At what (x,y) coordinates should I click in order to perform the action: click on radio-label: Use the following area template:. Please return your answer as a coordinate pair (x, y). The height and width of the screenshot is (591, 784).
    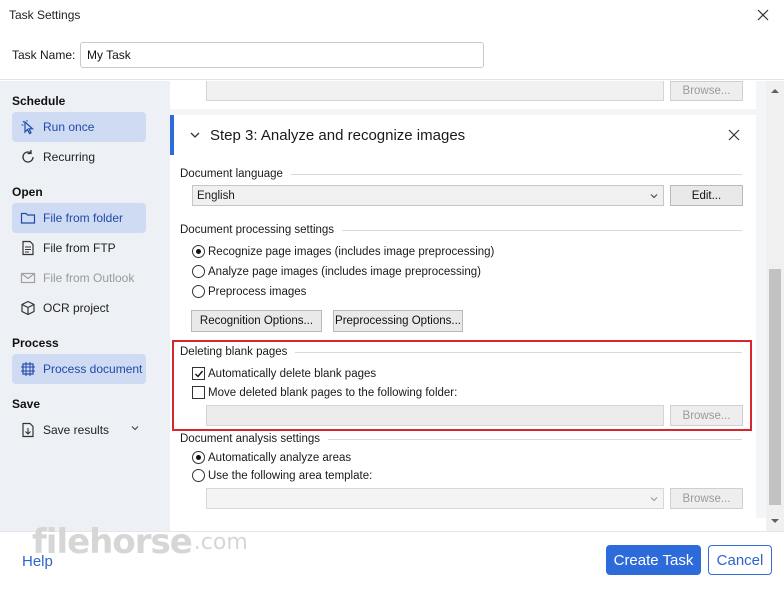
    Looking at the image, I should click on (290, 475).